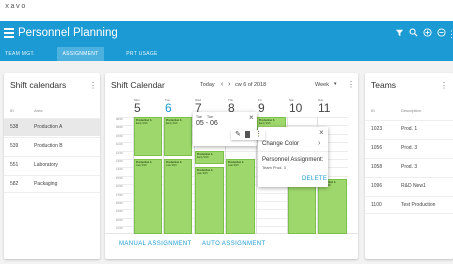 The image size is (453, 264). Describe the element at coordinates (48, 127) in the screenshot. I see `row-area: Production A` at that location.